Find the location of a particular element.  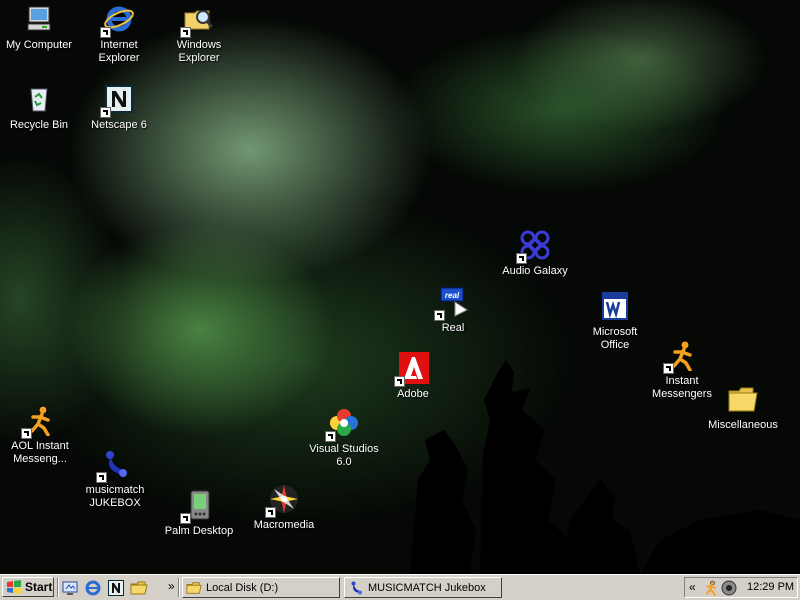

musicmatch-icon-group: musicmatch JUKEBOX is located at coordinates (115, 479).